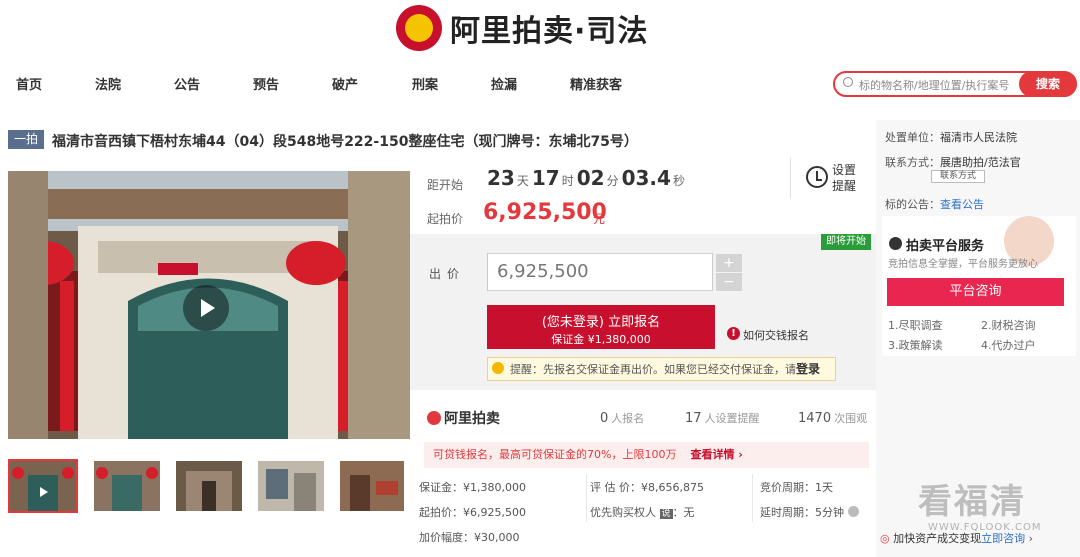 This screenshot has height=557, width=1080. I want to click on deposit-info: 保证金：¥1,380,000, so click(472, 487).